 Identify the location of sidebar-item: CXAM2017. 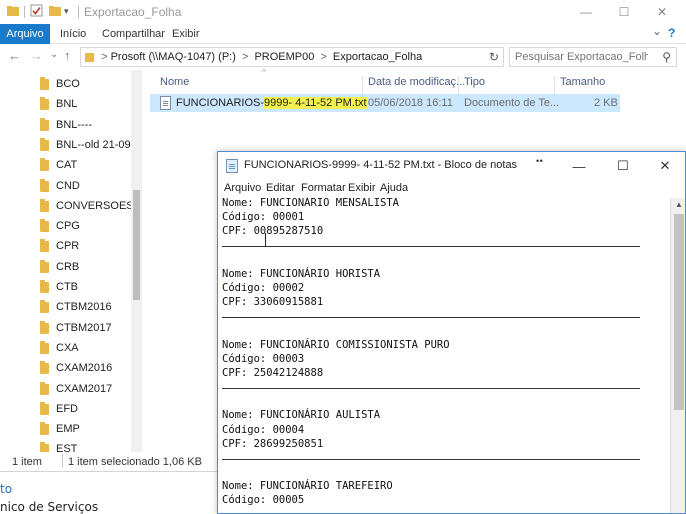
(67, 389).